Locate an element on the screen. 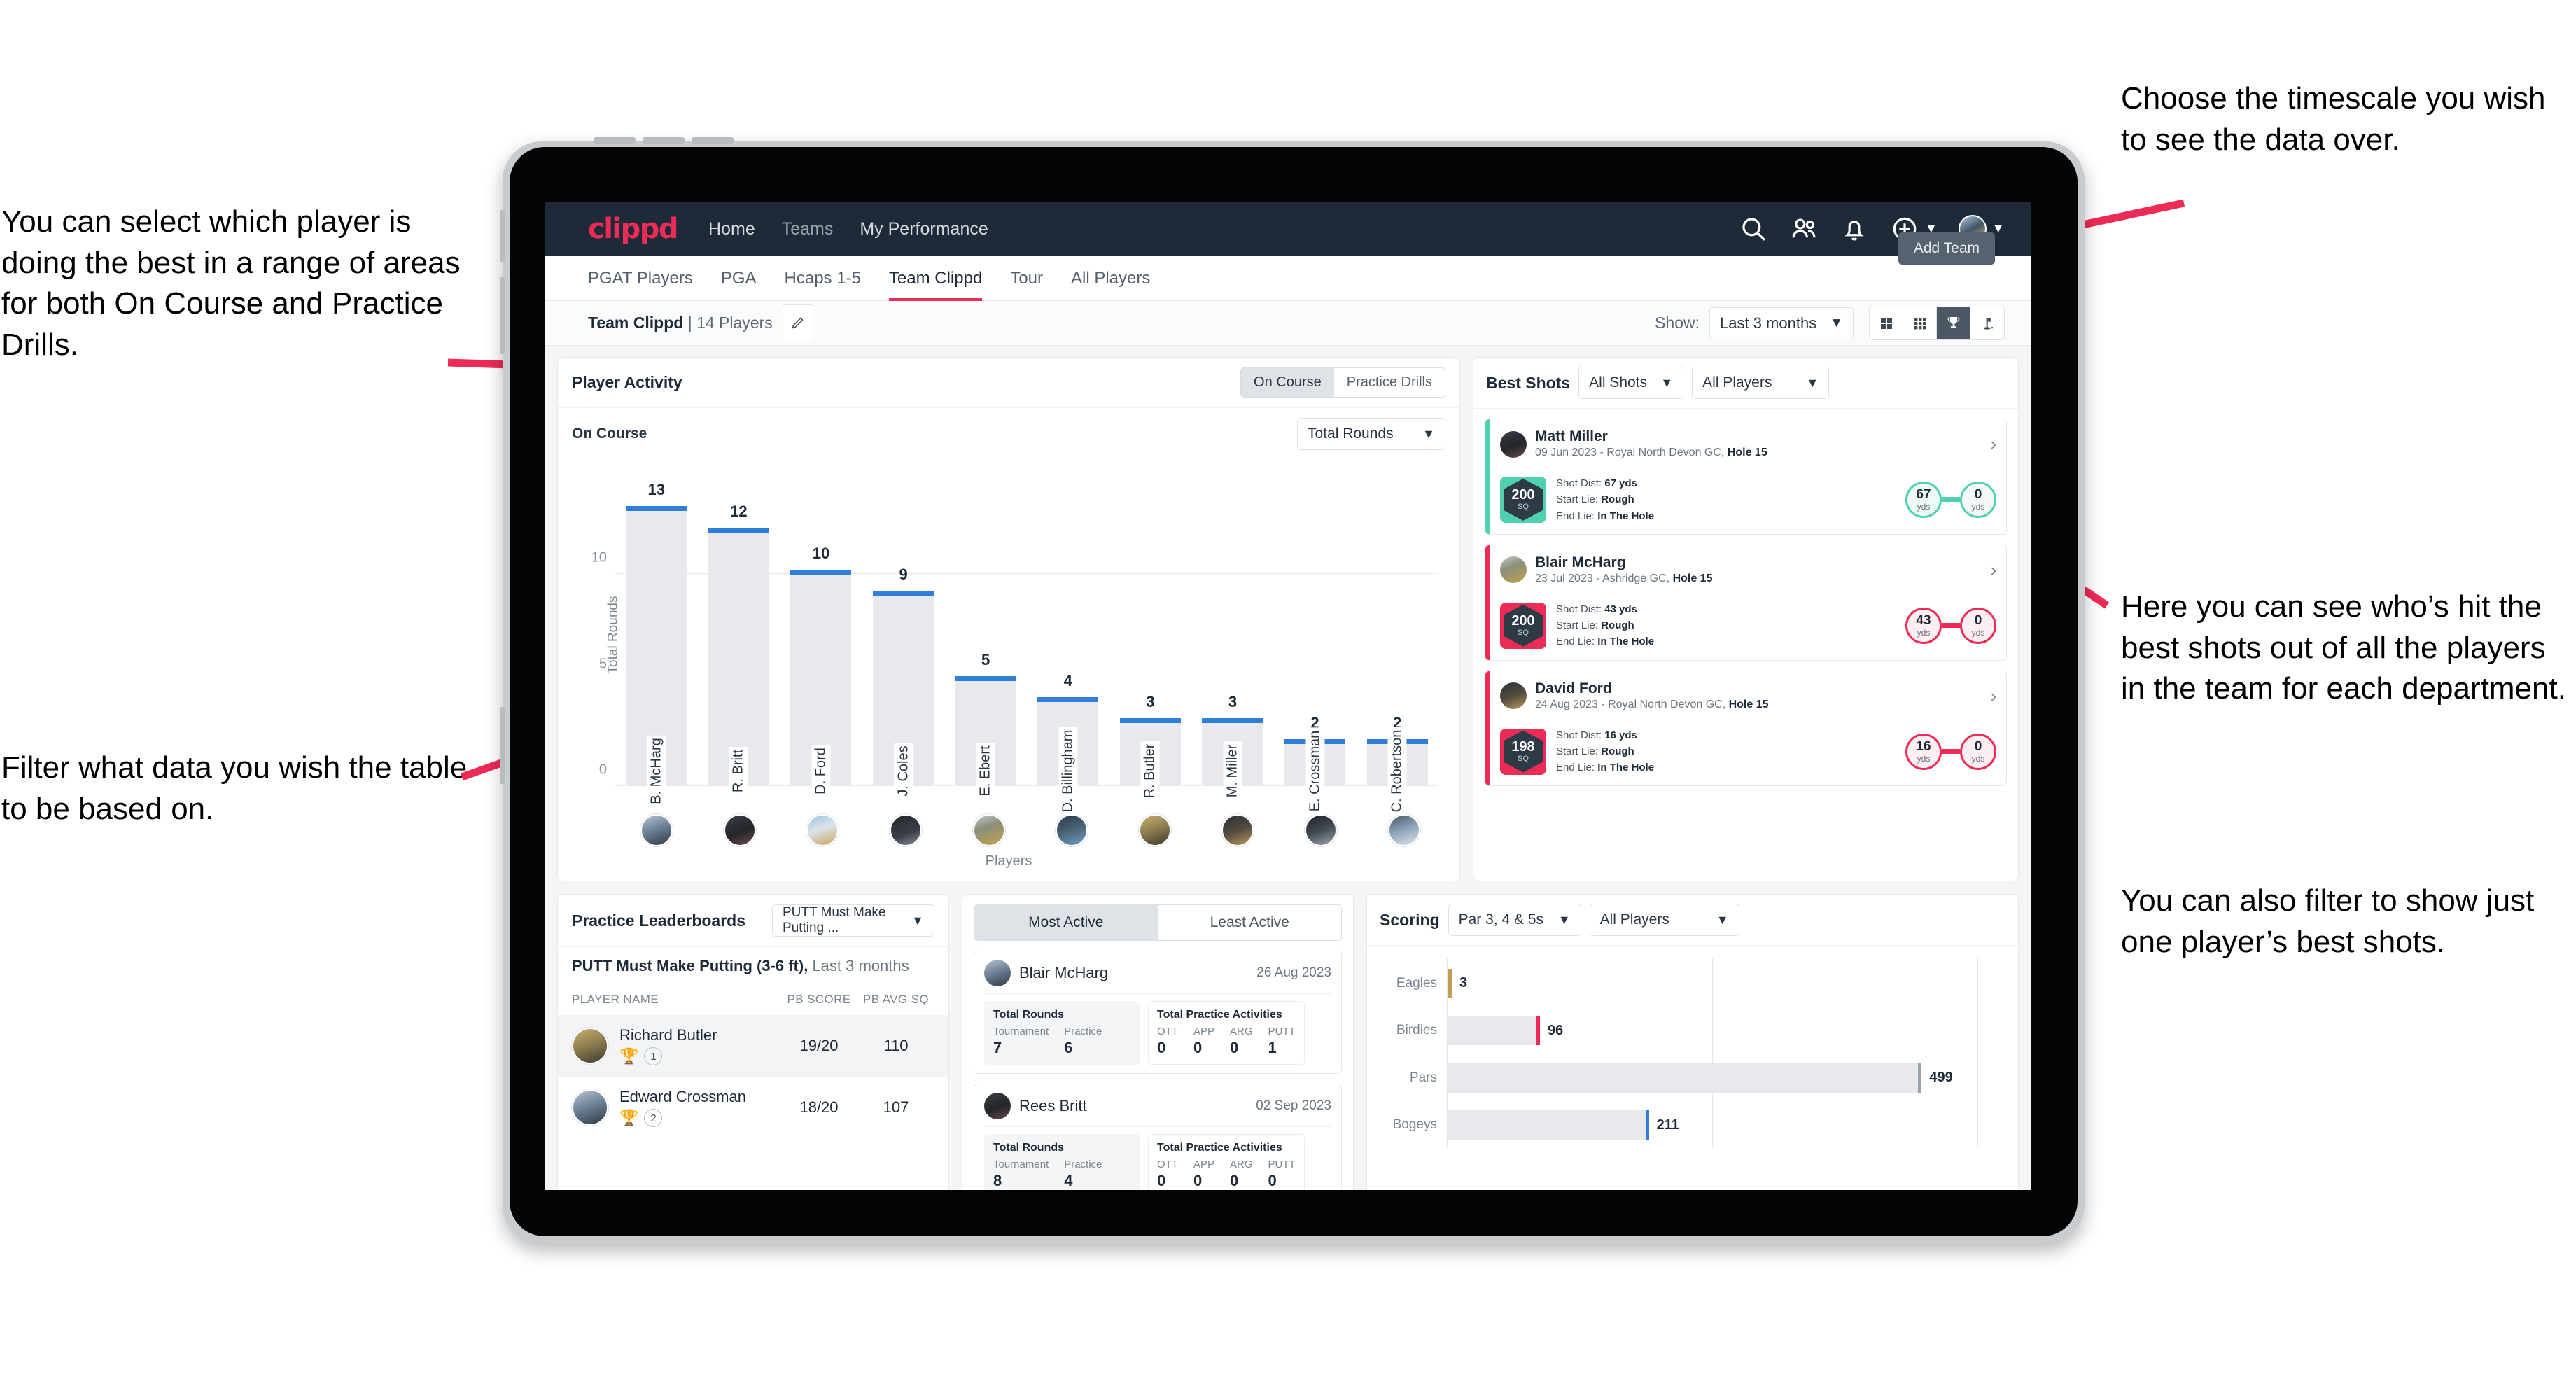  best-shots-player-select: All Players ▼ is located at coordinates (1761, 383).